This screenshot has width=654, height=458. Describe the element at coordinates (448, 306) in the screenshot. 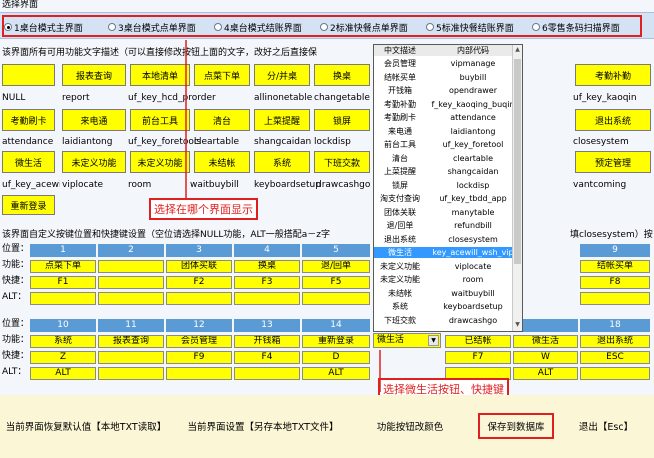

I see `dropdown-option: 系统 keyboardsetup` at that location.